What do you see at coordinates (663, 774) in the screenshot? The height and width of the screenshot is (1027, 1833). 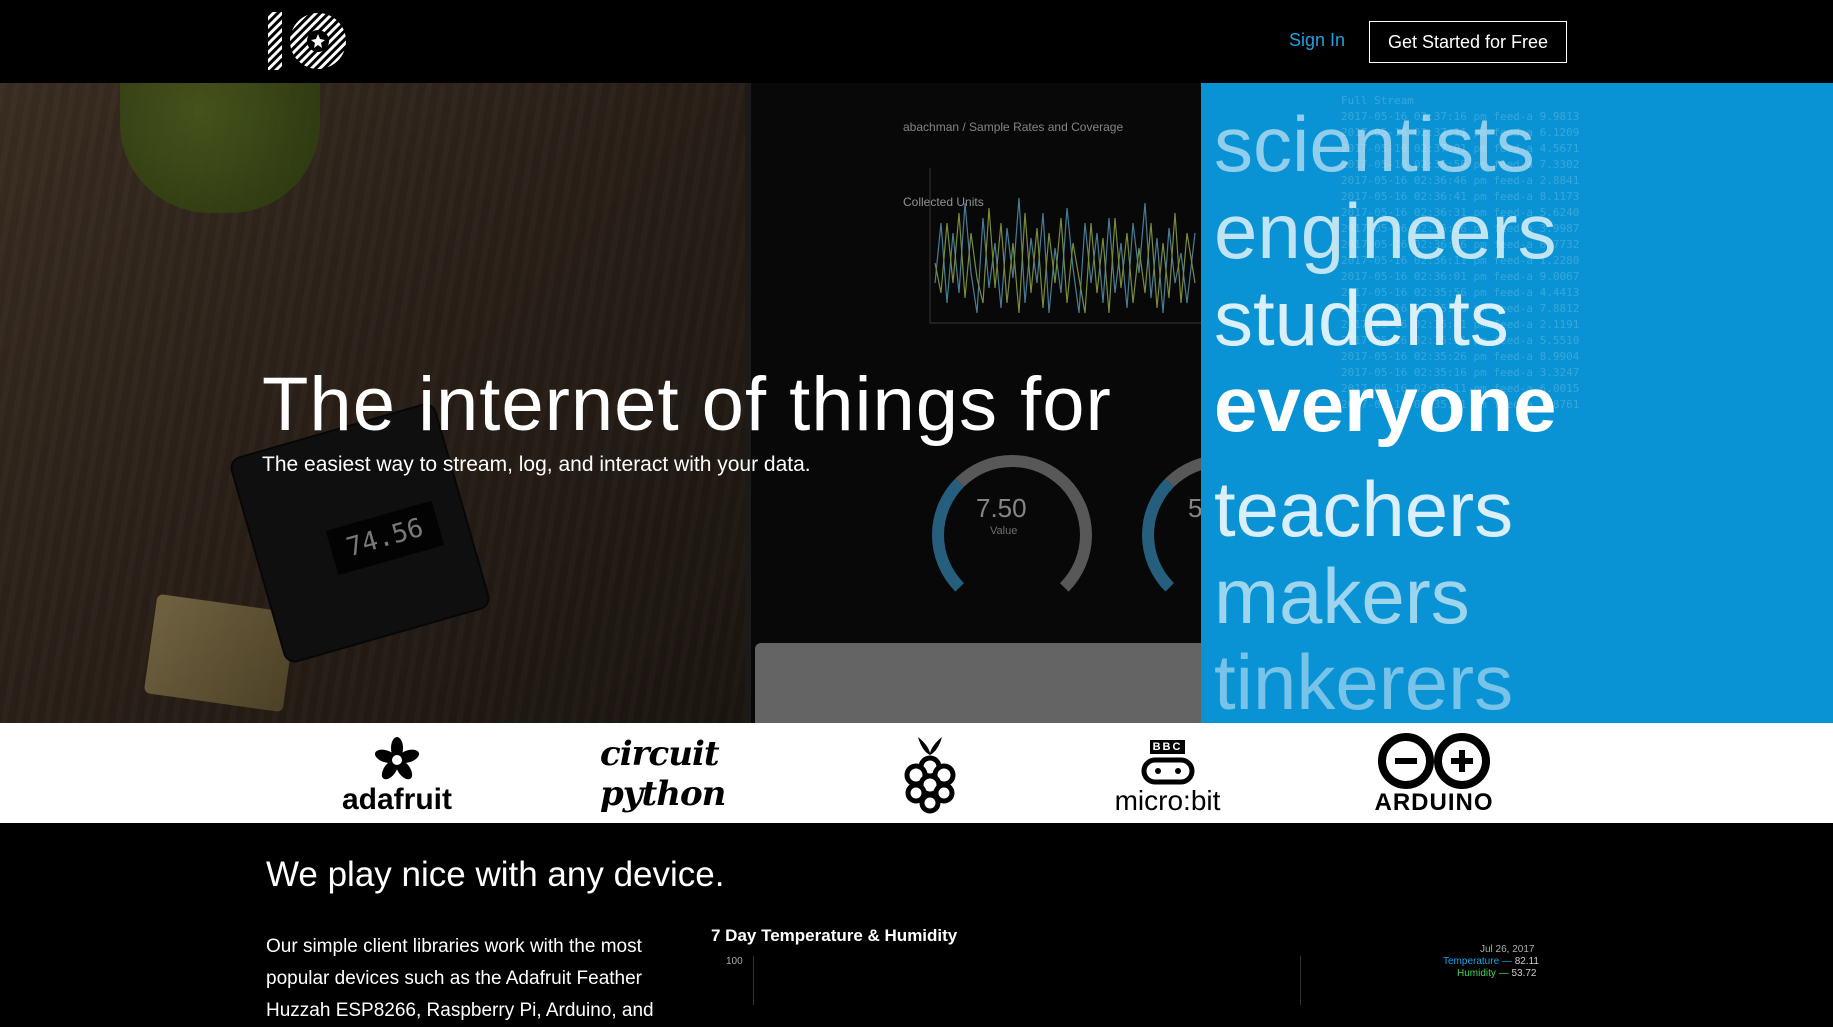 I see `circuitpython-wordmark: circuit python` at bounding box center [663, 774].